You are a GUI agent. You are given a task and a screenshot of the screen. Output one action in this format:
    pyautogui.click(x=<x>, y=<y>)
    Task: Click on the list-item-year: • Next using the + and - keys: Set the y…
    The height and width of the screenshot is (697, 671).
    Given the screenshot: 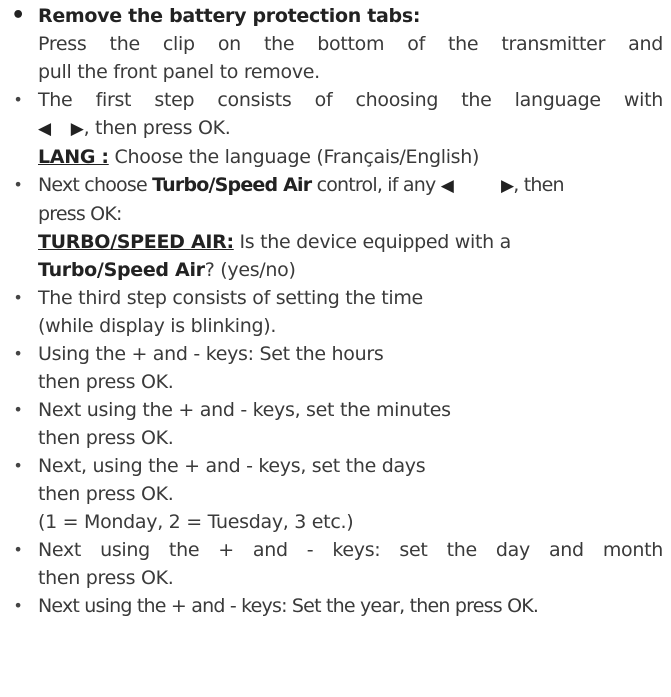 What is the action you would take?
    pyautogui.click(x=335, y=606)
    